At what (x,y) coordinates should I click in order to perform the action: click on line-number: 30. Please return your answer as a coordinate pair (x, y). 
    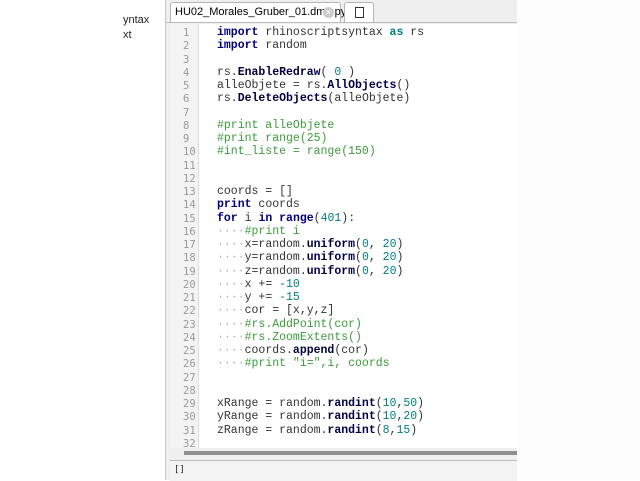
    Looking at the image, I should click on (189, 417).